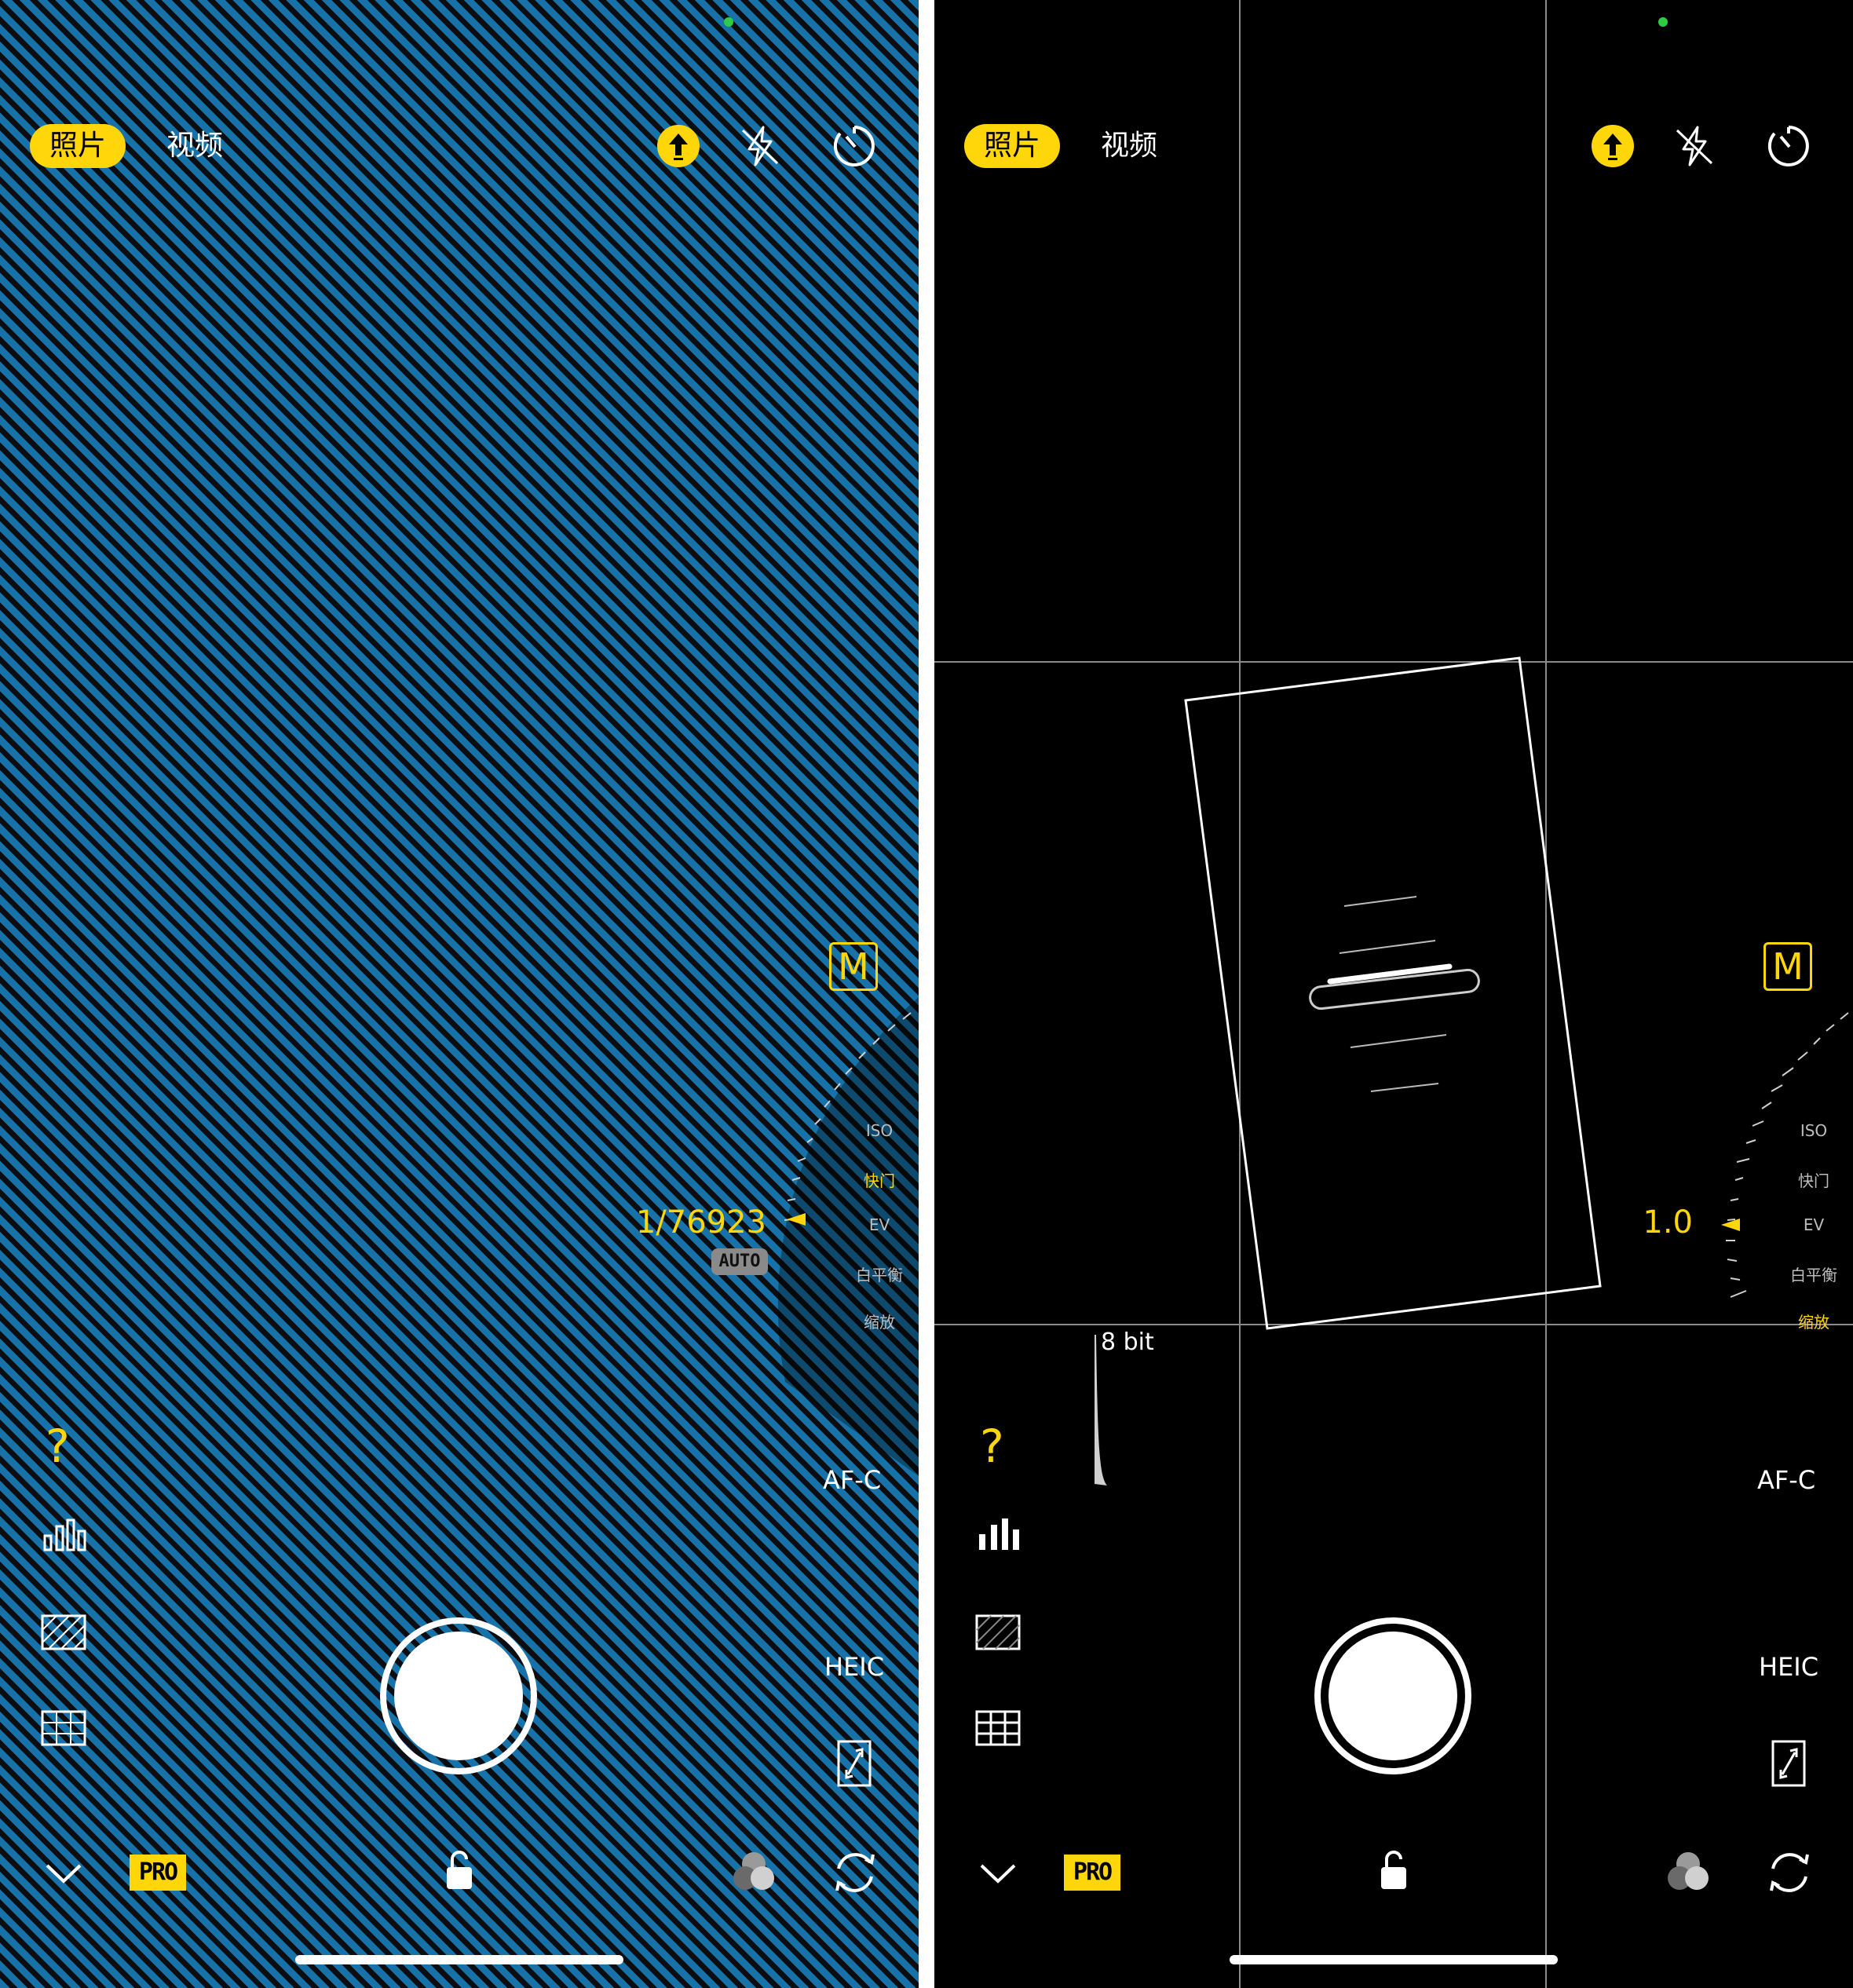  I want to click on auto-badge: AUTO, so click(739, 1261).